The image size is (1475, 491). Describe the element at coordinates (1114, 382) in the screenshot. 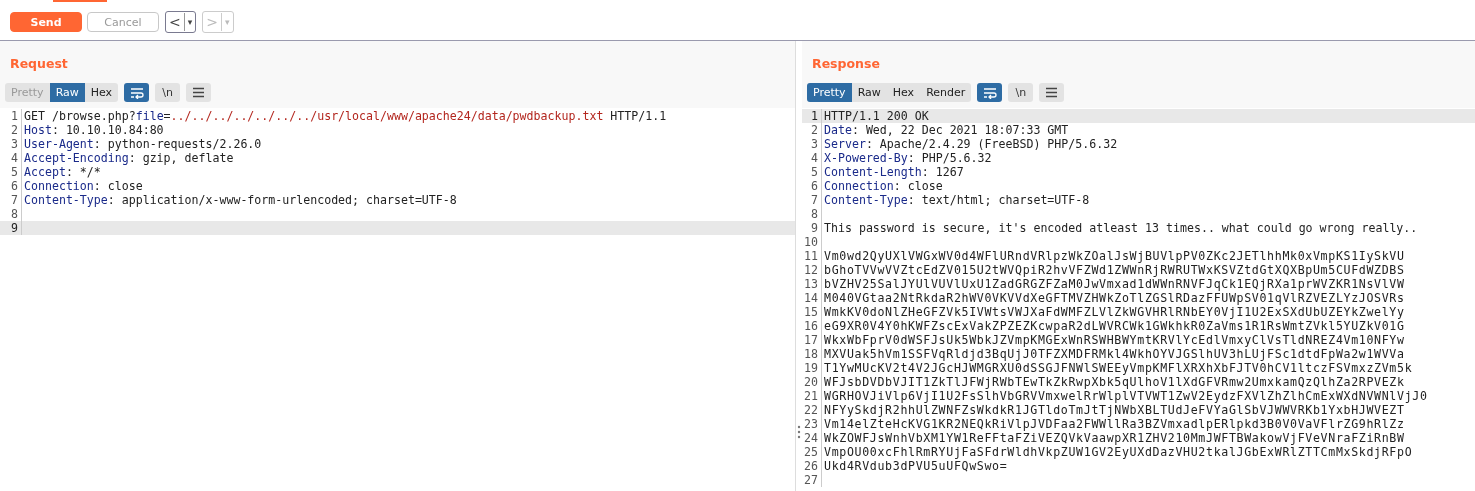

I see `code-line: WFJsbDVDbVJIT1ZkTlJFWjRWbTEwTkZkRwpXbk5qUlhoV1lXdGFVRmw2UmxkamQzQlhZa2RPVEZk` at that location.